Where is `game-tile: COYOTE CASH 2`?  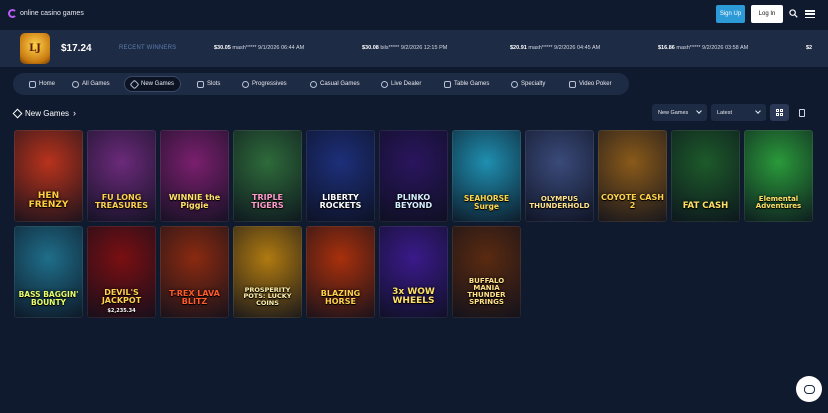 game-tile: COYOTE CASH 2 is located at coordinates (632, 176).